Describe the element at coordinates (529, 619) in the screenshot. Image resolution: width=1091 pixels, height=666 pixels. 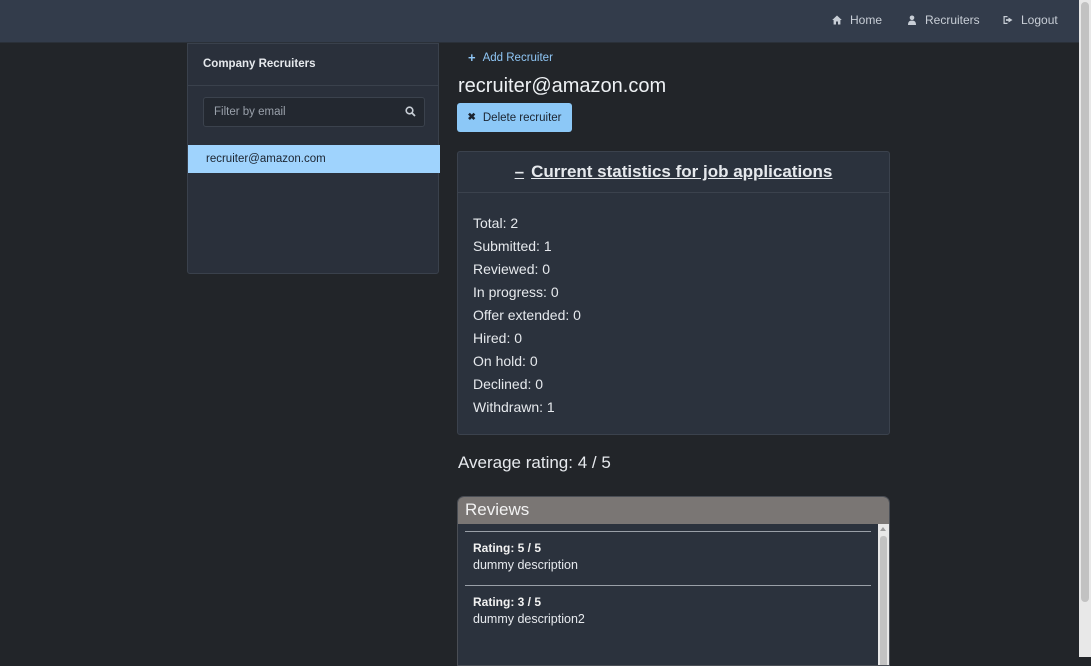
I see `review-description: dummy description2` at that location.